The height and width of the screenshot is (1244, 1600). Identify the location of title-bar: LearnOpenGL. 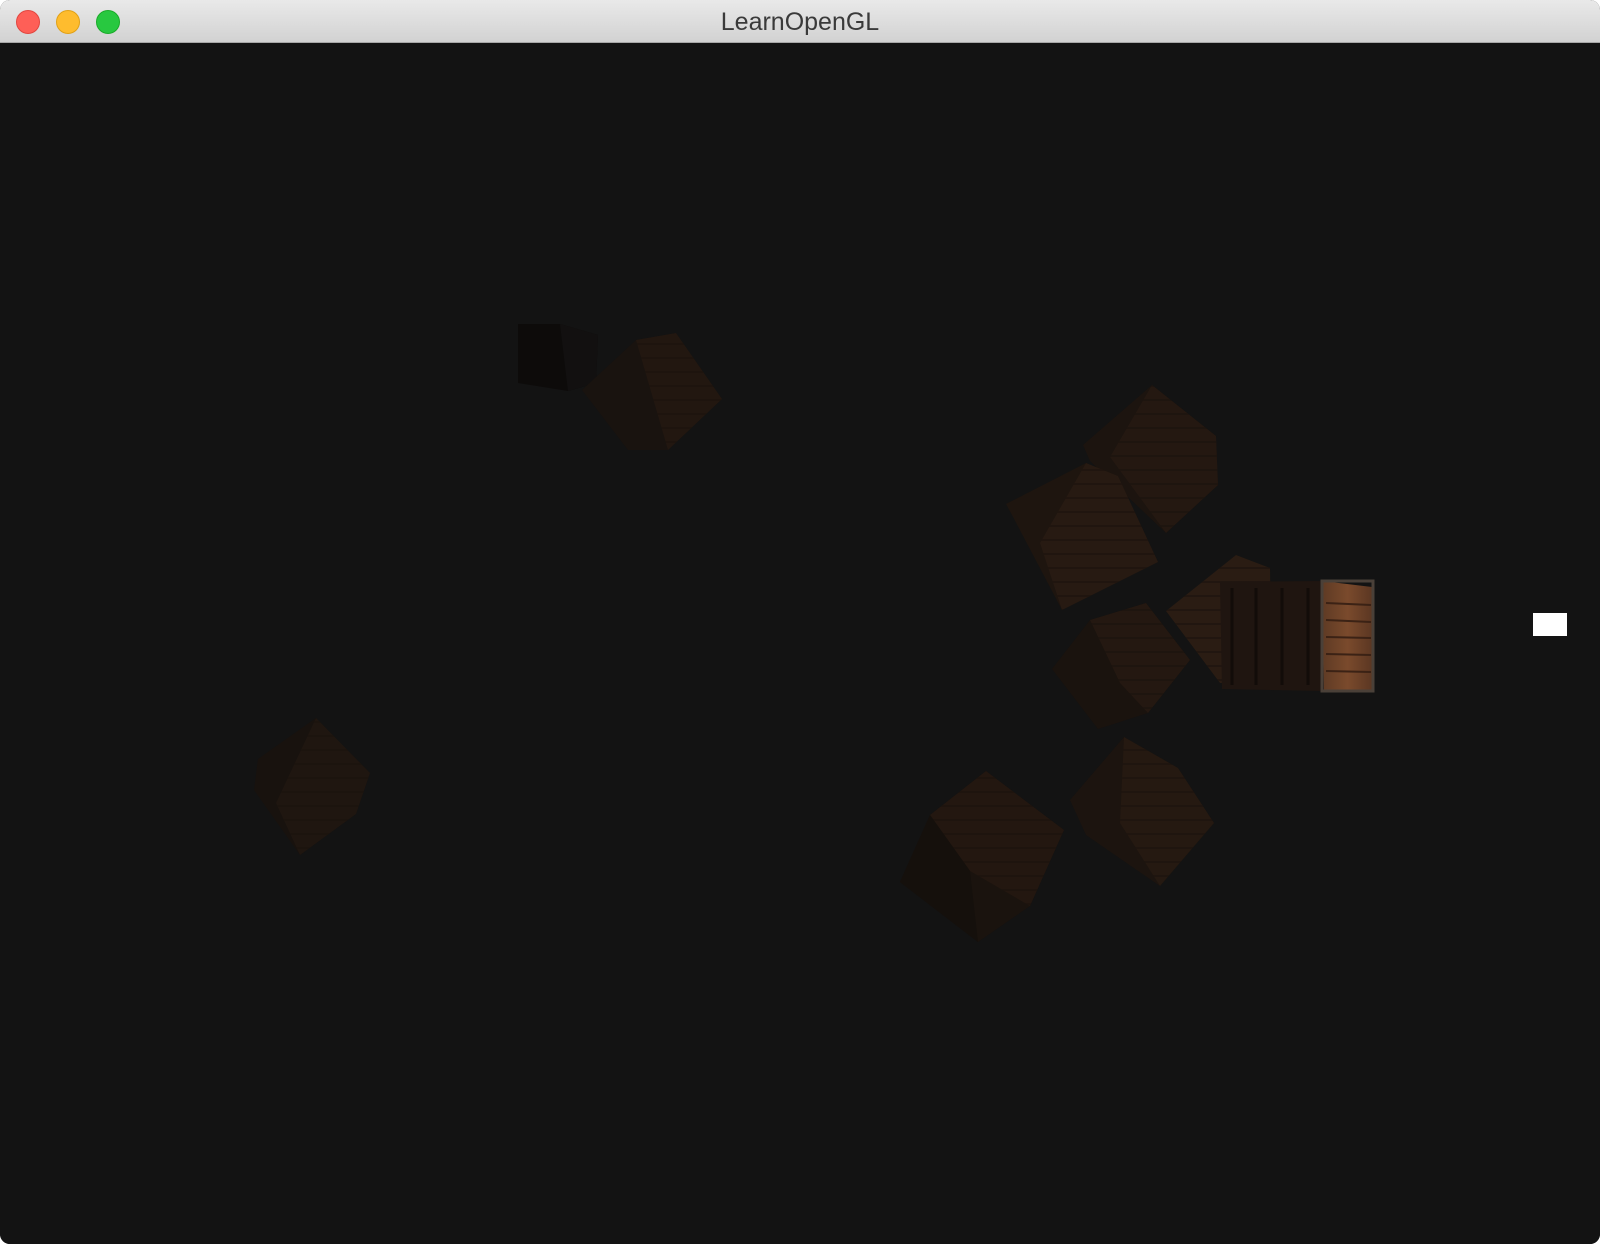
(800, 21).